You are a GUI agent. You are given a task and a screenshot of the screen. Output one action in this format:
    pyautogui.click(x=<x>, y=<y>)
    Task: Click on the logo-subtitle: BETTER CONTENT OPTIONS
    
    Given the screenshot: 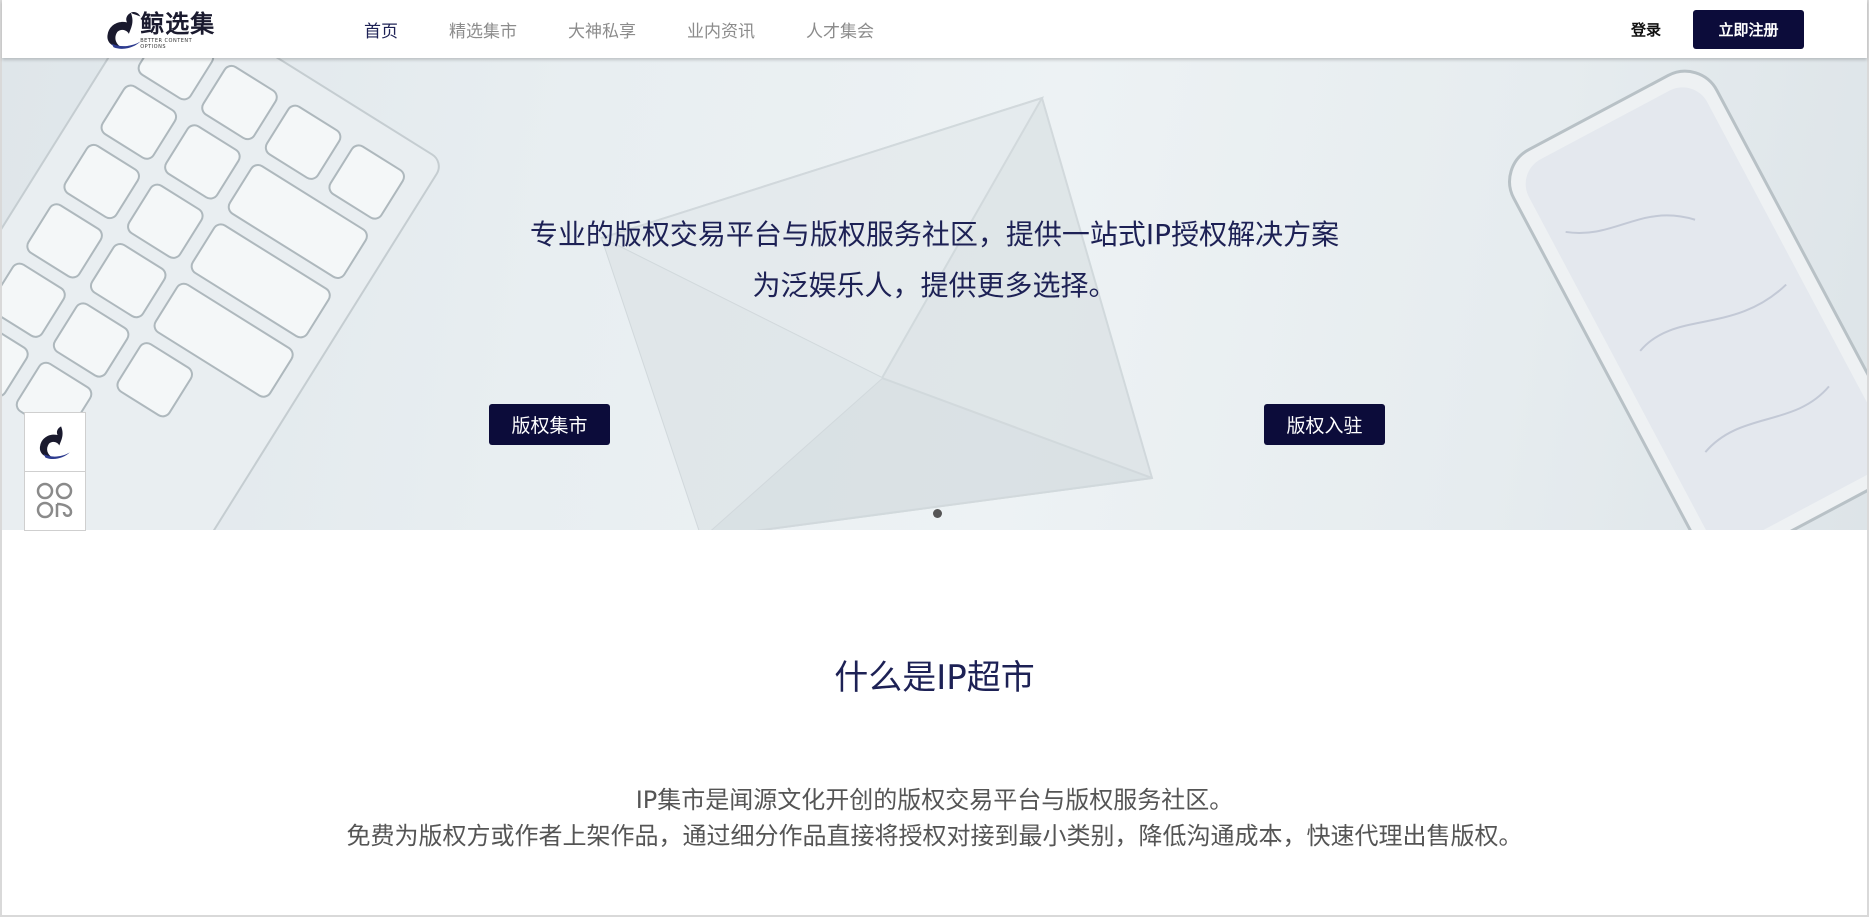 What is the action you would take?
    pyautogui.click(x=166, y=43)
    